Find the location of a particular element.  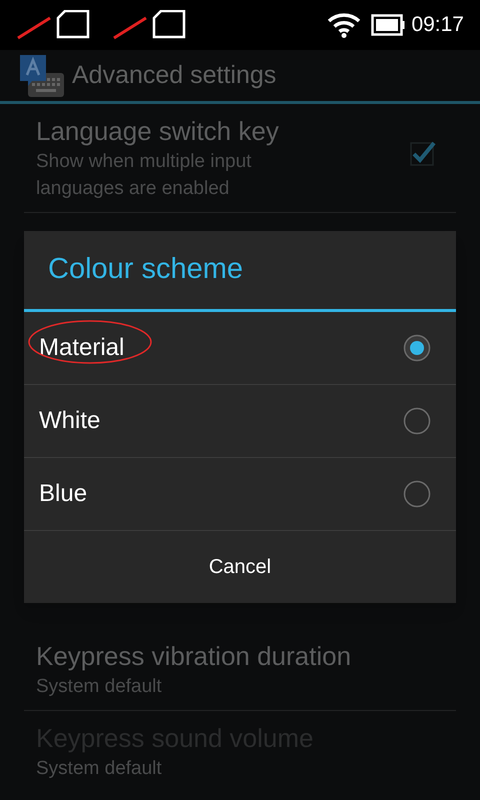

checkbox is located at coordinates (423, 153).